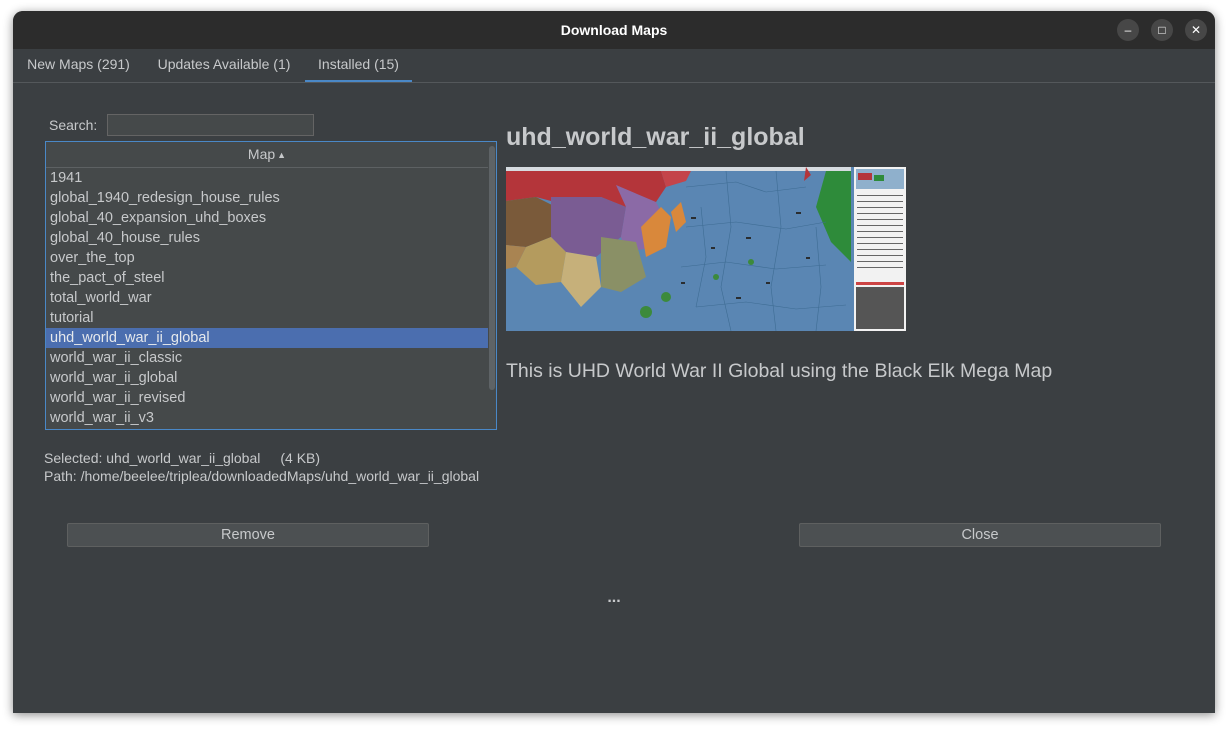 The image size is (1228, 729). I want to click on tab-new-maps: New Maps (291), so click(78, 65).